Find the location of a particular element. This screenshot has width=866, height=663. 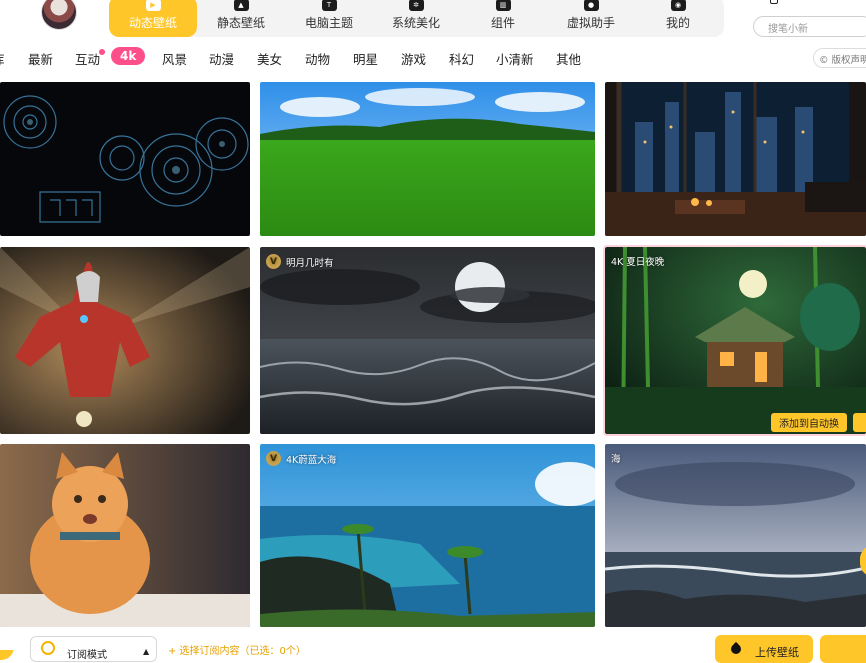

upload-wallpaper-button: 上传壁纸 is located at coordinates (764, 649).